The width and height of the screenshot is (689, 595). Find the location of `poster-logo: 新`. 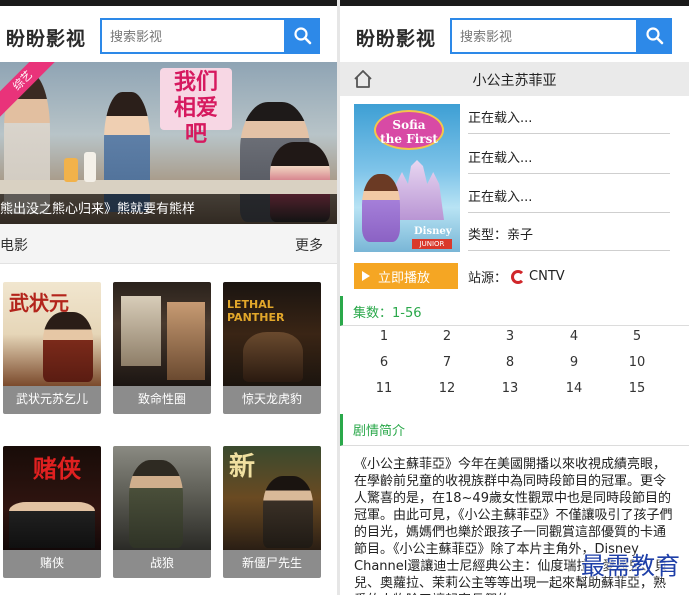

poster-logo: 新 is located at coordinates (242, 467).